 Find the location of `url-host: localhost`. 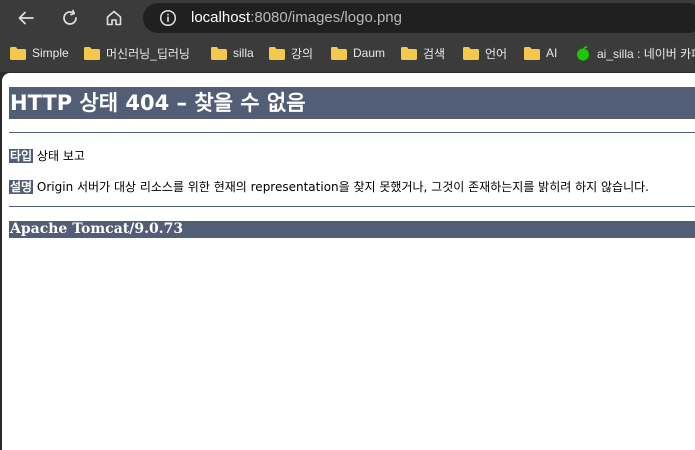

url-host: localhost is located at coordinates (221, 17).